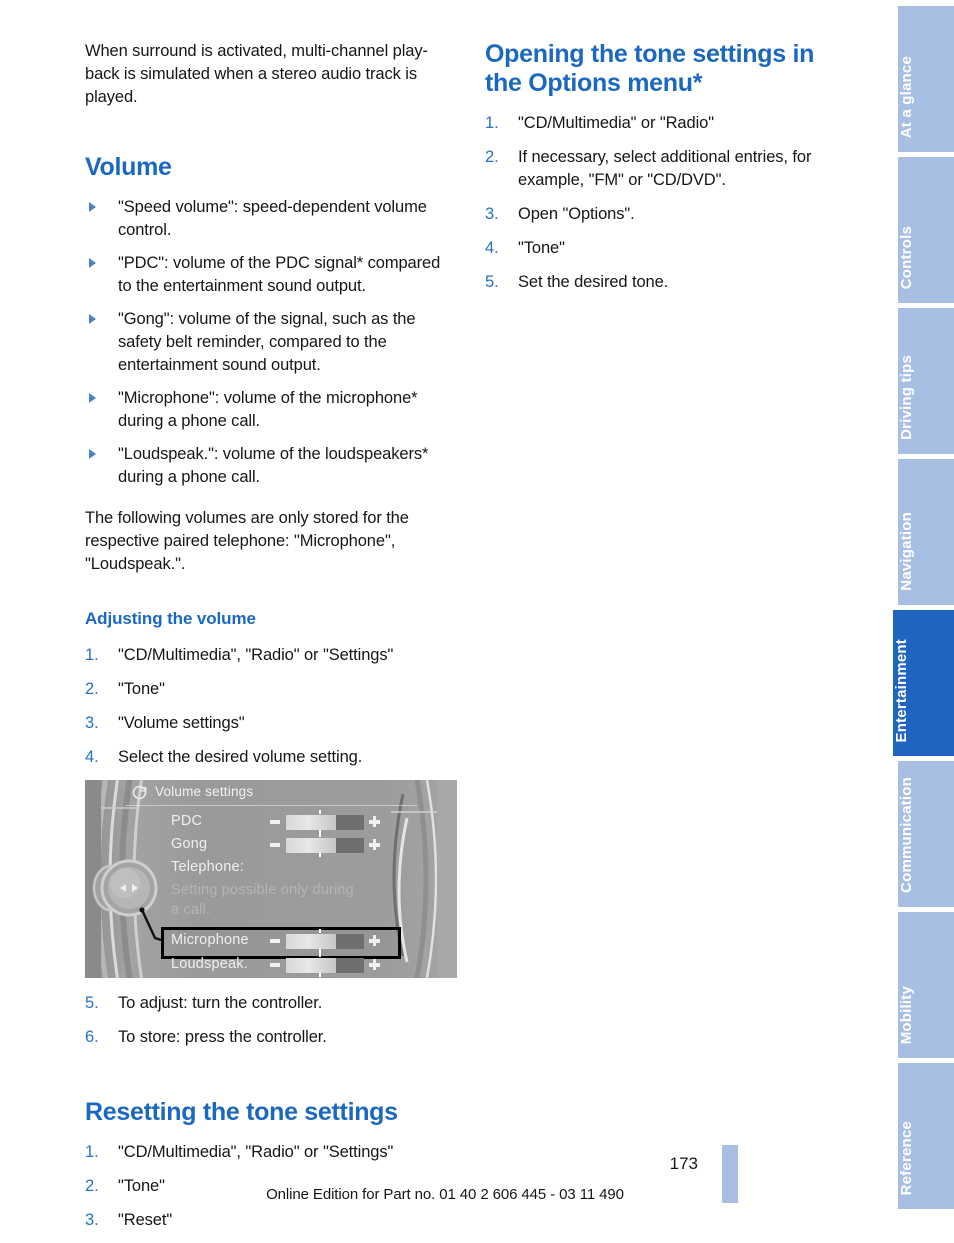  I want to click on tab-communication: Communication, so click(926, 834).